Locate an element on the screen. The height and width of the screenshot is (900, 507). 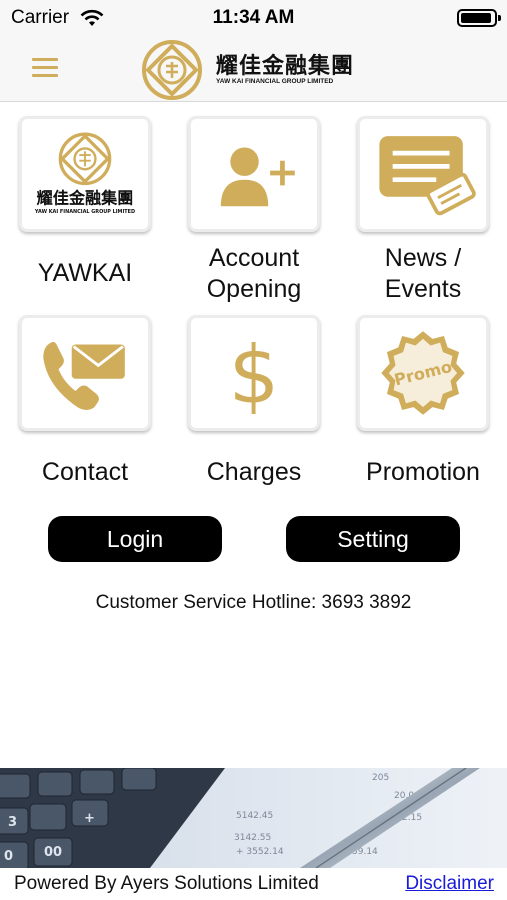
svg-text: 3142.55 is located at coordinates (252, 838).